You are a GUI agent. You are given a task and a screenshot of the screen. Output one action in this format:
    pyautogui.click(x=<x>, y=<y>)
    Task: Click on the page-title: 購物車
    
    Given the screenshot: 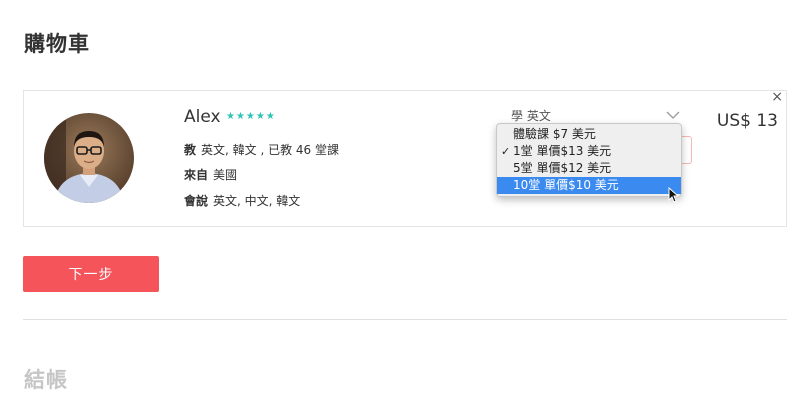 What is the action you would take?
    pyautogui.click(x=57, y=44)
    